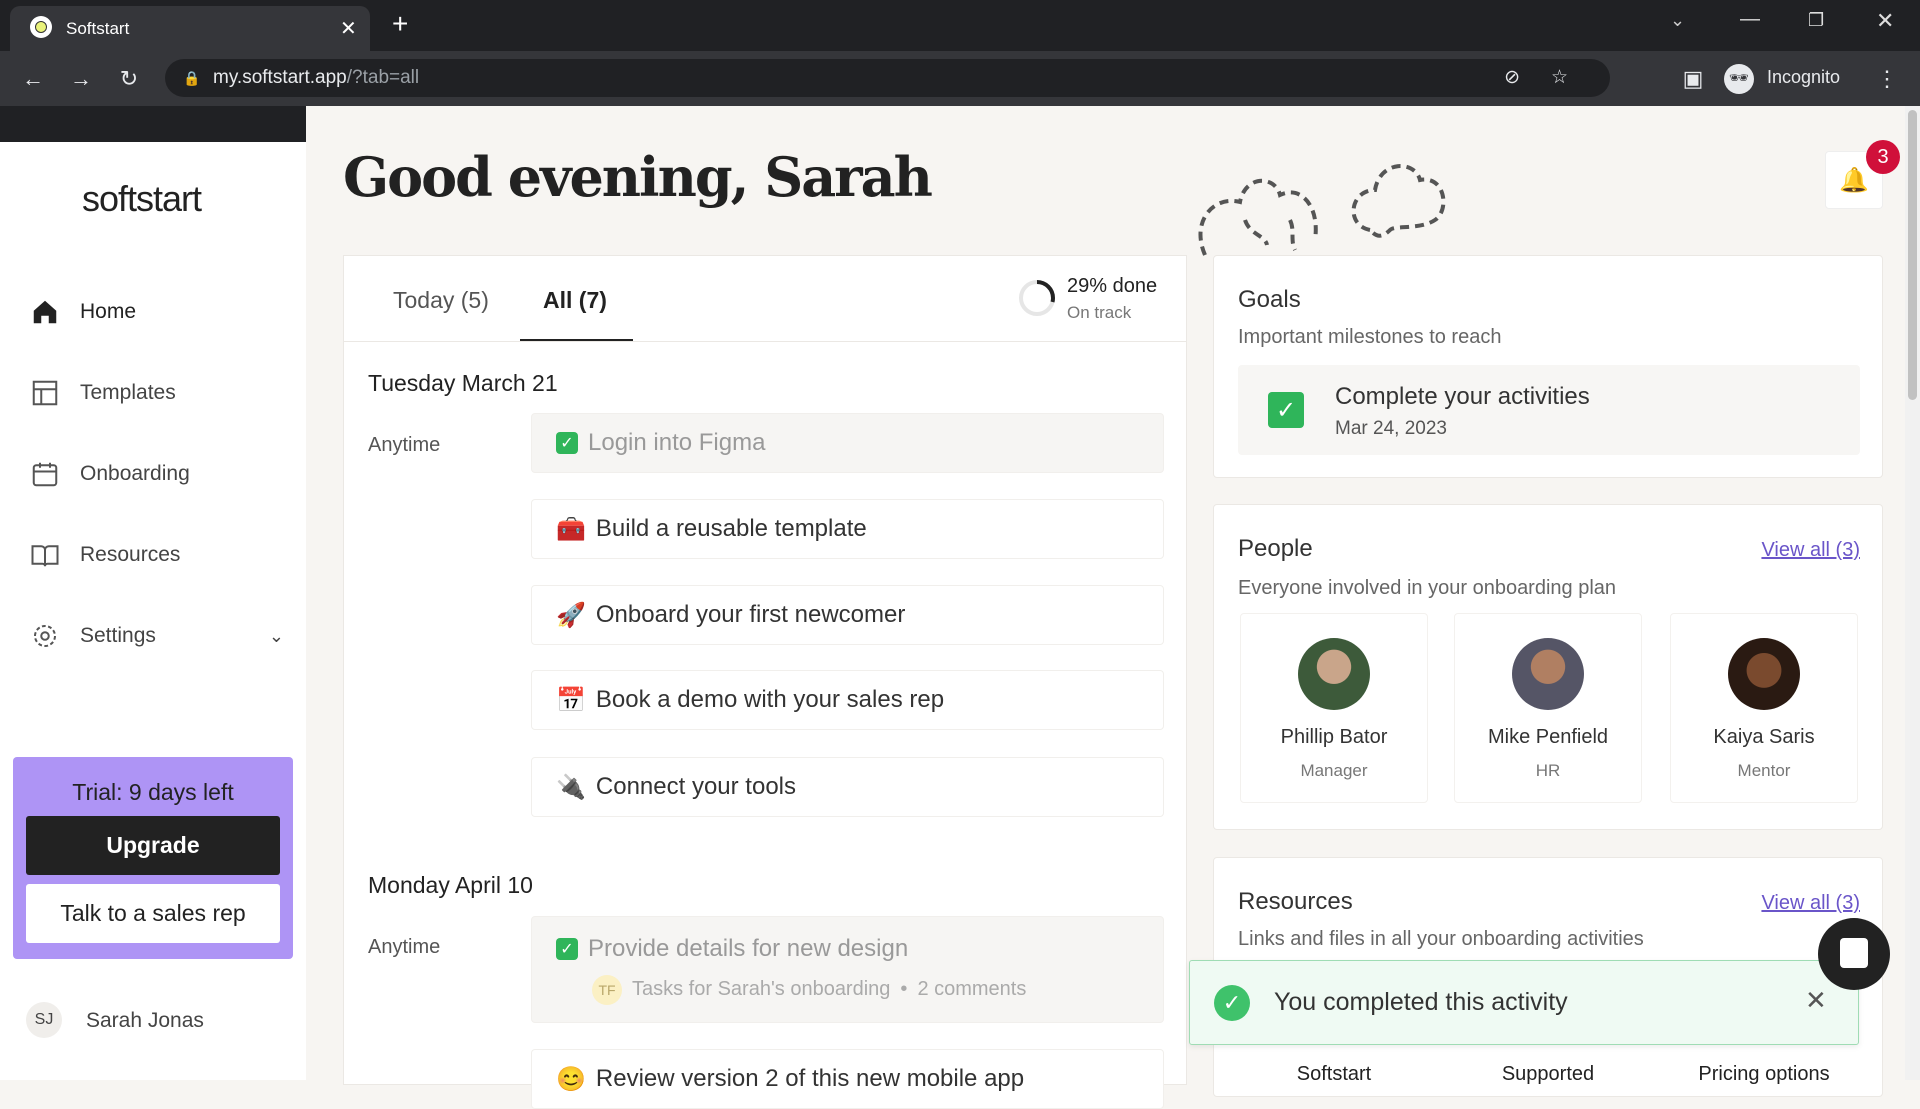 The height and width of the screenshot is (1109, 1920). What do you see at coordinates (887, 78) in the screenshot?
I see `url-input: 🔒 my.softstart.app/?tab=all ⊘ ☆` at bounding box center [887, 78].